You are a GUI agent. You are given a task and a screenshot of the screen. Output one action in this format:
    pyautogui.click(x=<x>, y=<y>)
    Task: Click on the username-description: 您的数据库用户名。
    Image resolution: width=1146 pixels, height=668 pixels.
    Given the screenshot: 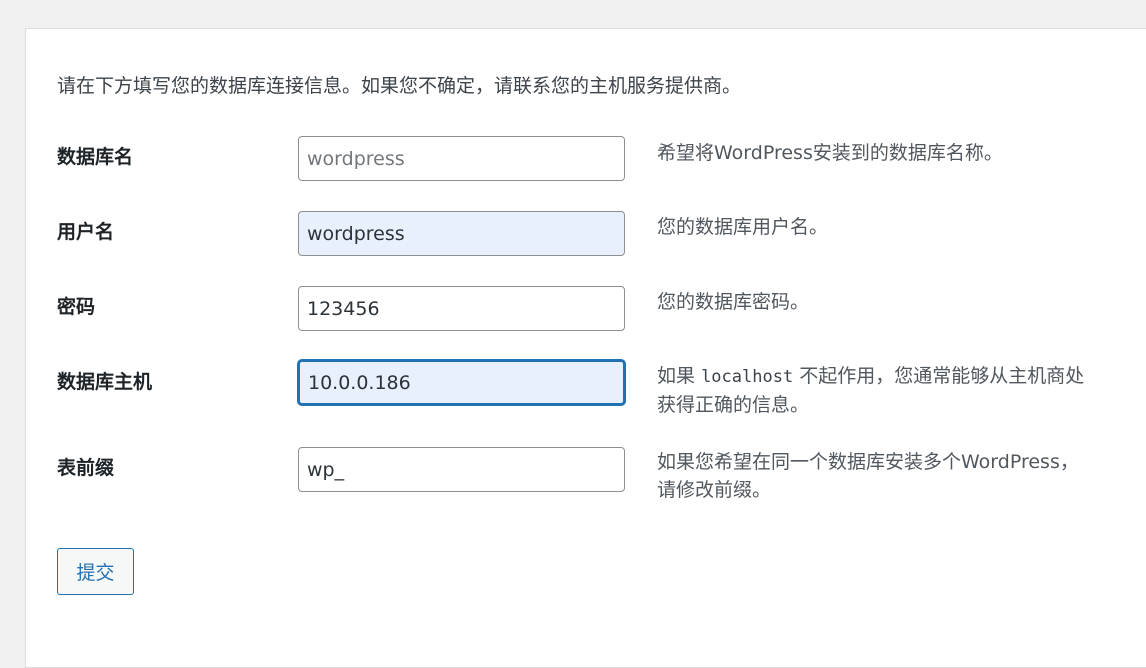 What is the action you would take?
    pyautogui.click(x=743, y=227)
    